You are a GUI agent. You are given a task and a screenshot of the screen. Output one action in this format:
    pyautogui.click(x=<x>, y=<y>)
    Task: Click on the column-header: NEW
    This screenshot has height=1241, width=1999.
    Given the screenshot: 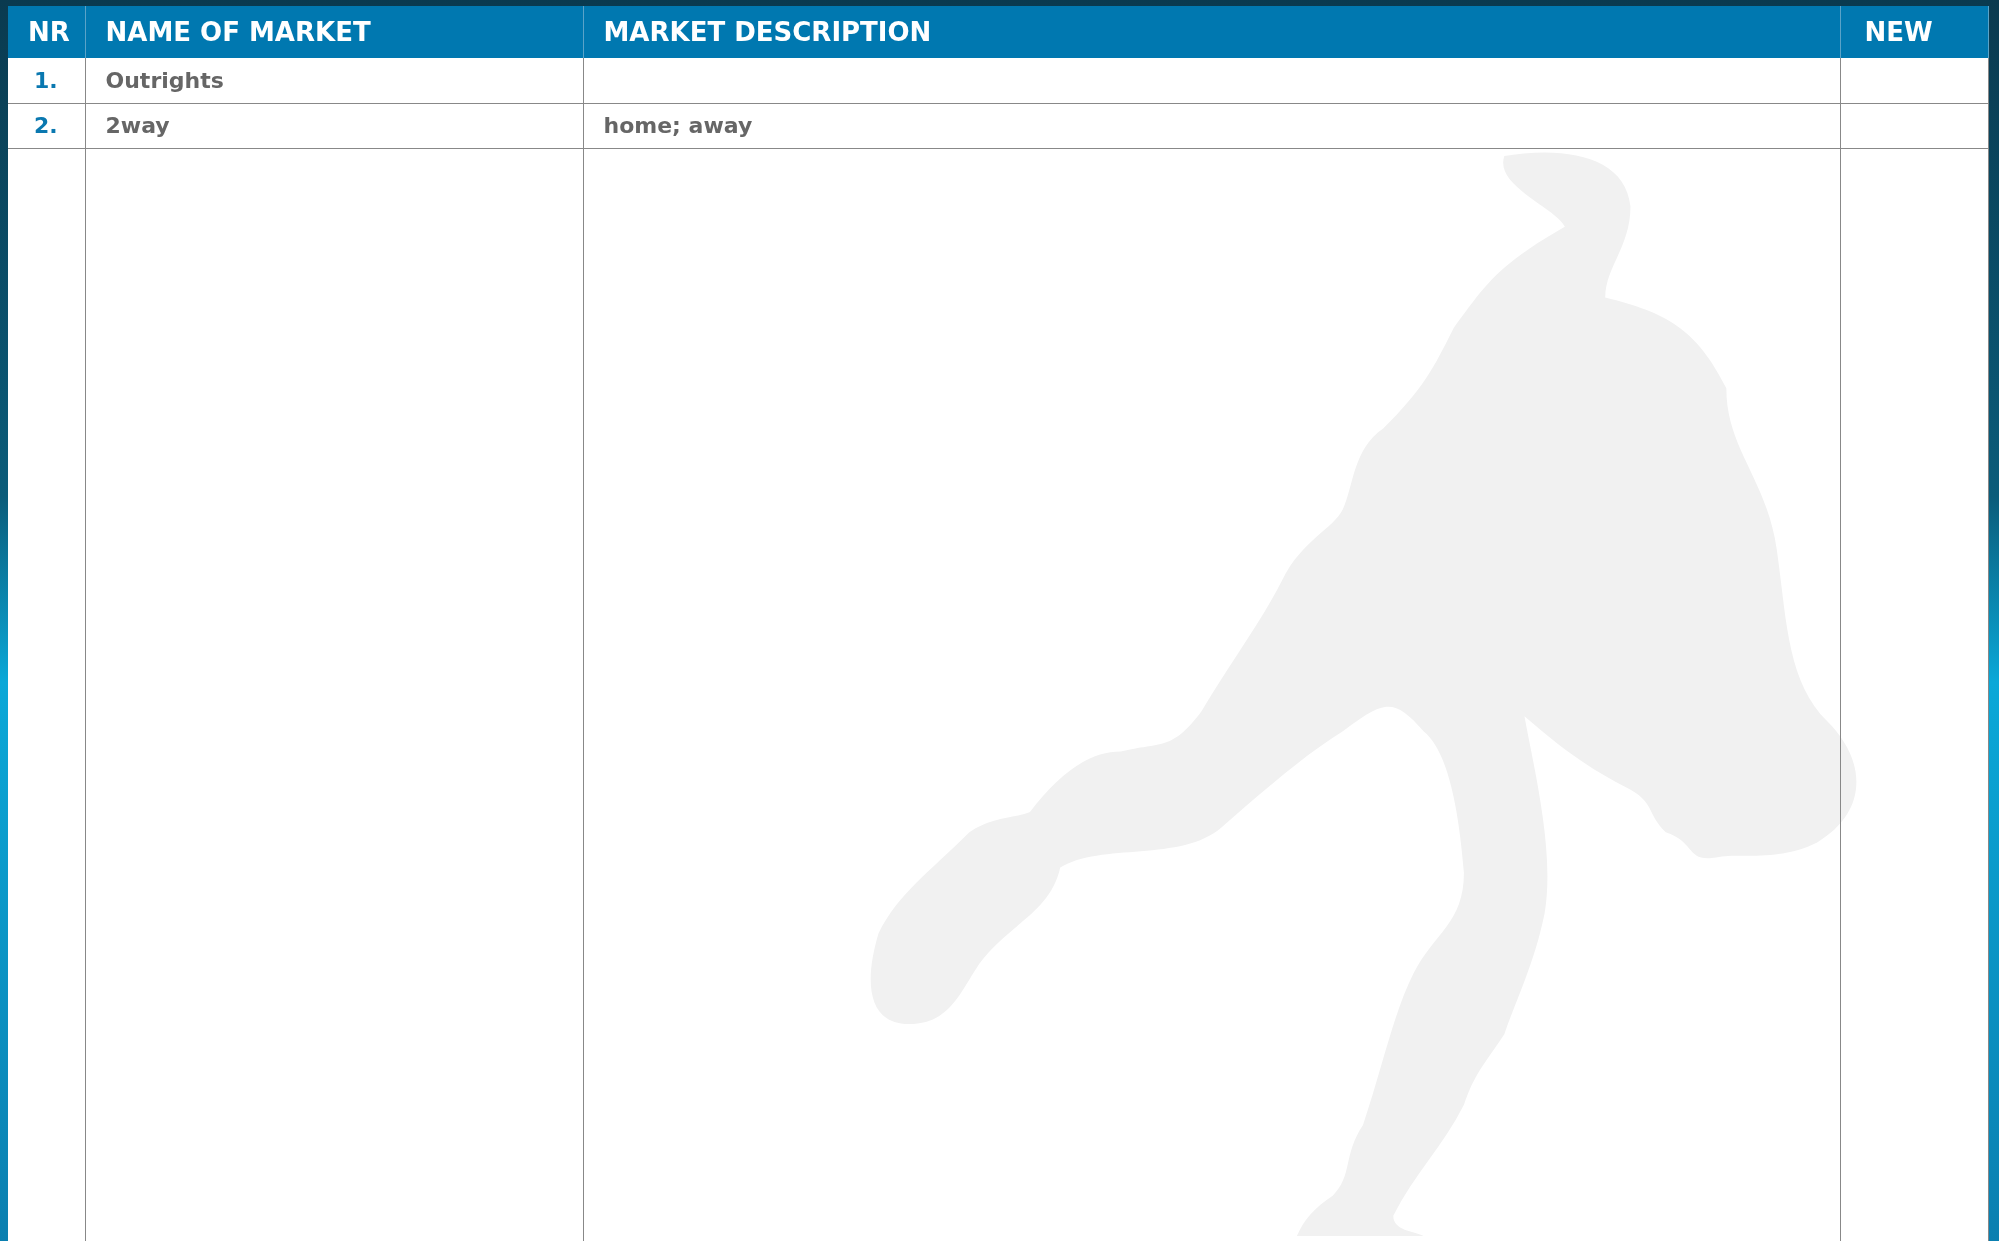 What is the action you would take?
    pyautogui.click(x=1914, y=32)
    